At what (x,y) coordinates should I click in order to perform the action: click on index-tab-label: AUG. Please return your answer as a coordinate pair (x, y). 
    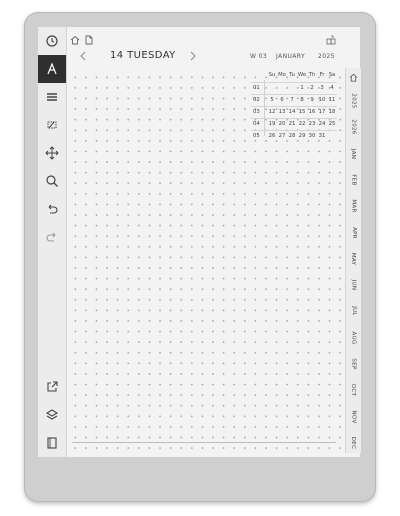
    Looking at the image, I should click on (353, 338).